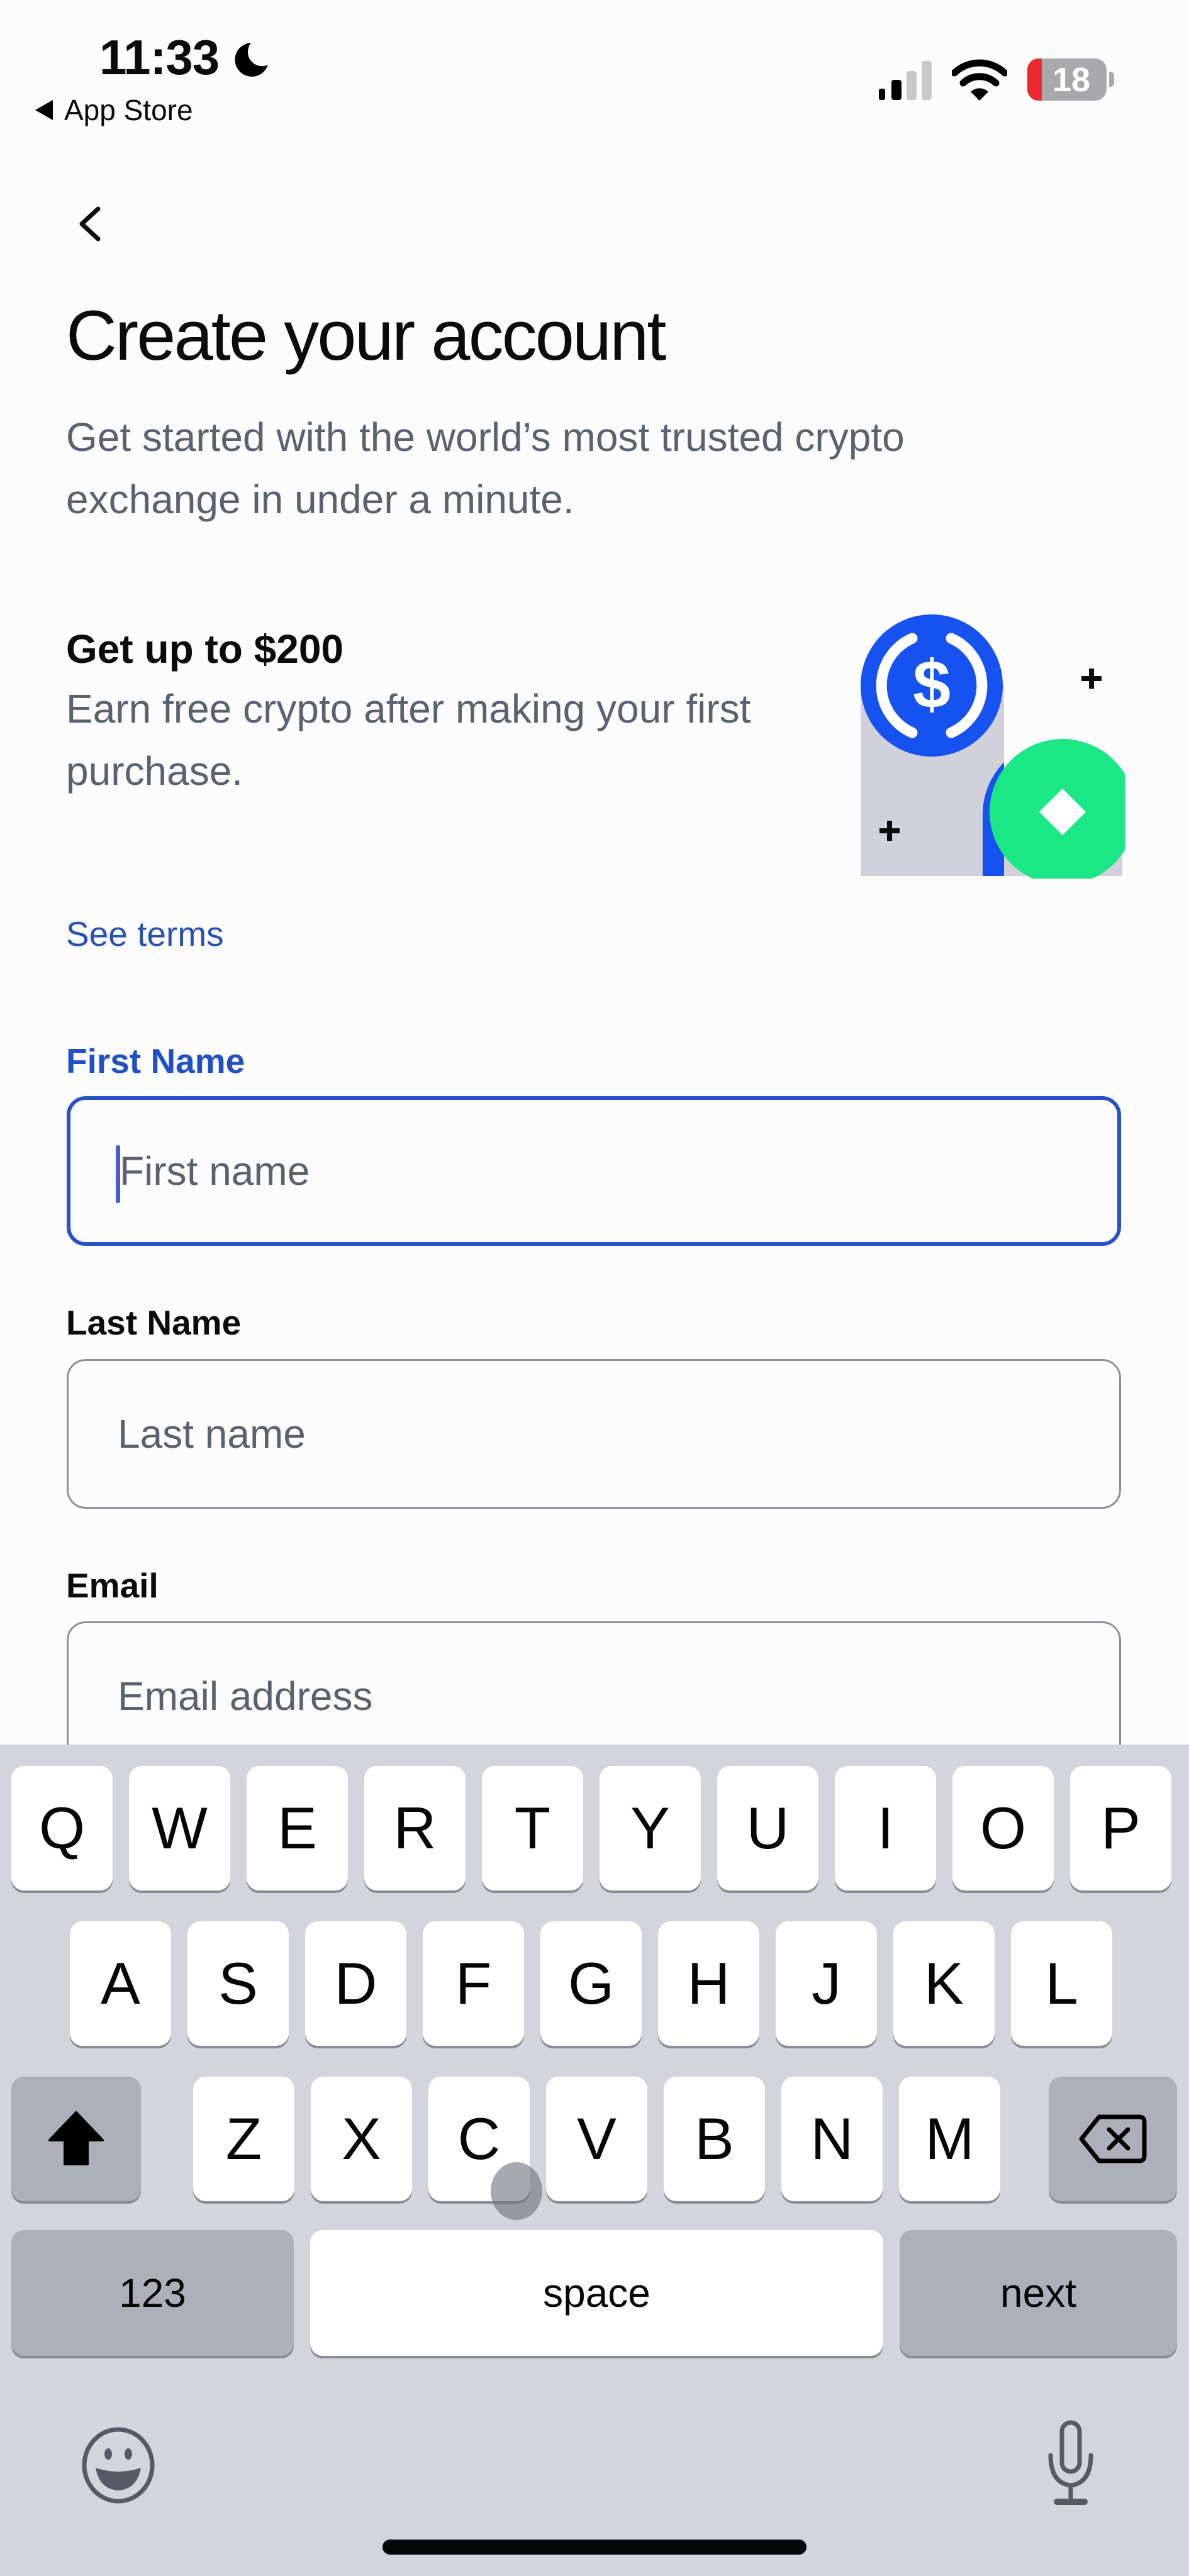  Describe the element at coordinates (1061, 1983) in the screenshot. I see `key-l: L` at that location.